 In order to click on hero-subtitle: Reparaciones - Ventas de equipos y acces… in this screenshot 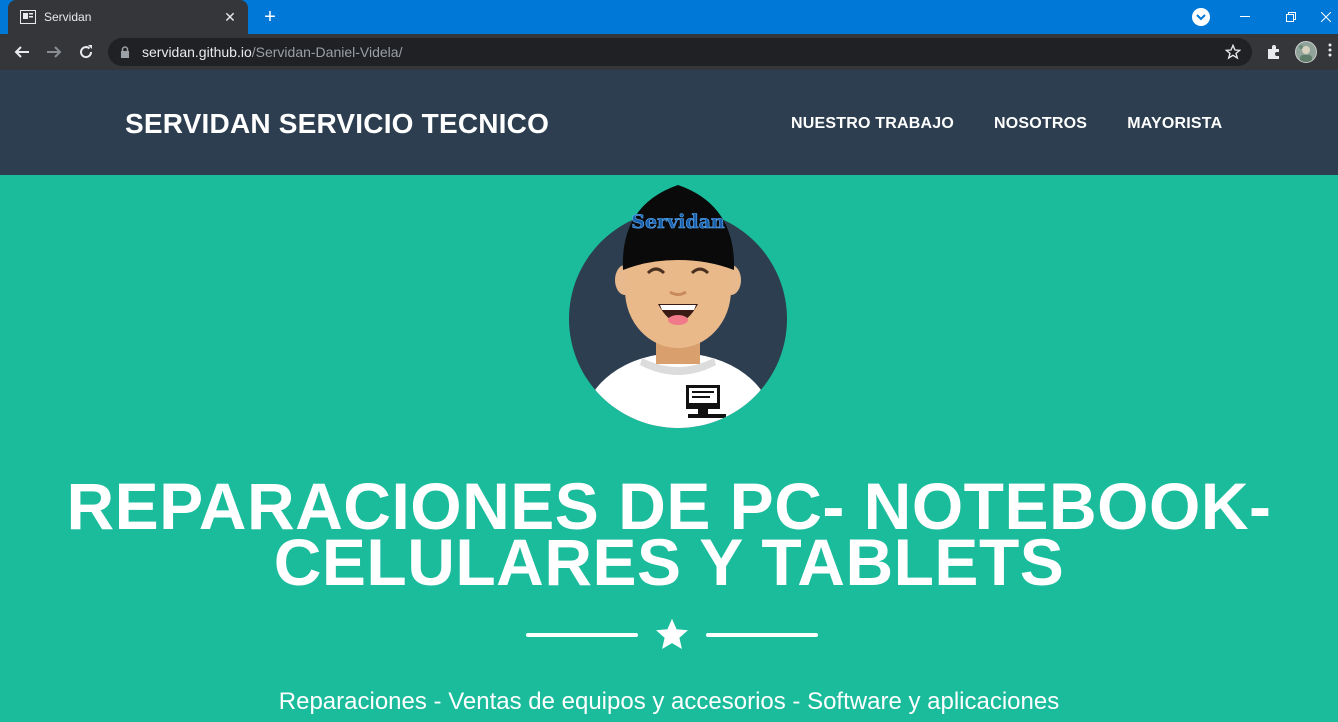, I will do `click(669, 701)`.